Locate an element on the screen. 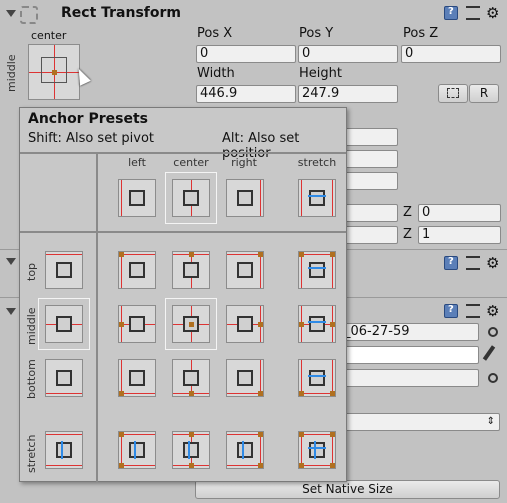 The image size is (507, 503). preset-stretch-center is located at coordinates (191, 450).